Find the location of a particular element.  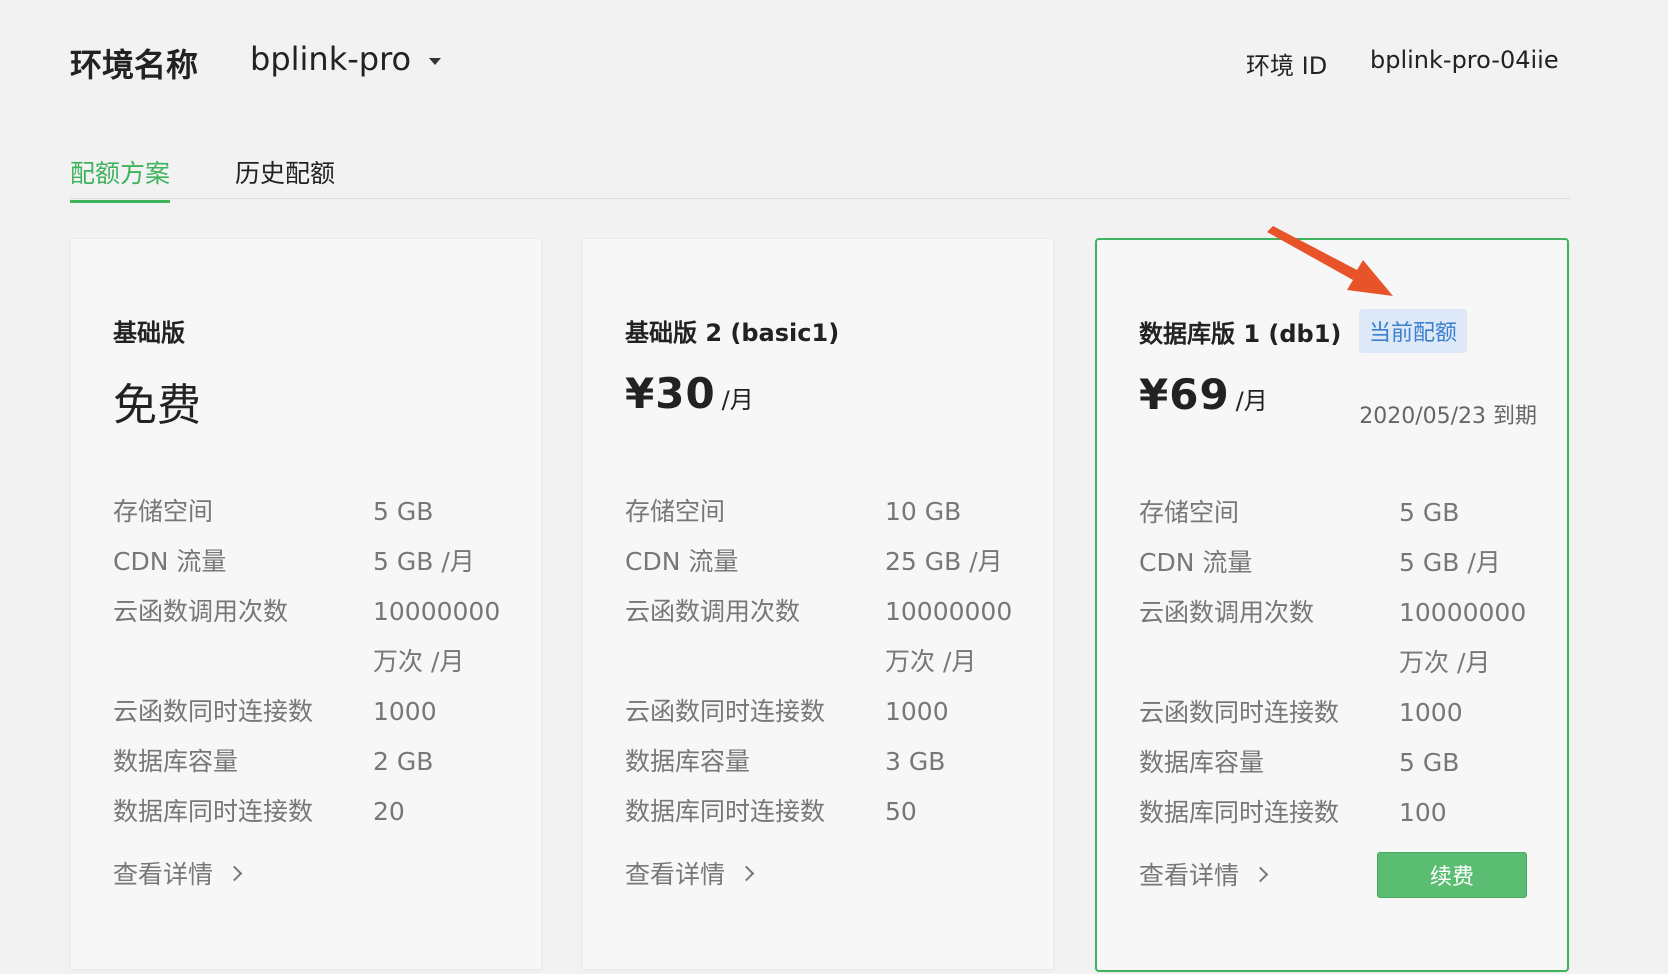

spec-row-db-capacity: 数据库容量 3 GB is located at coordinates (830, 762).